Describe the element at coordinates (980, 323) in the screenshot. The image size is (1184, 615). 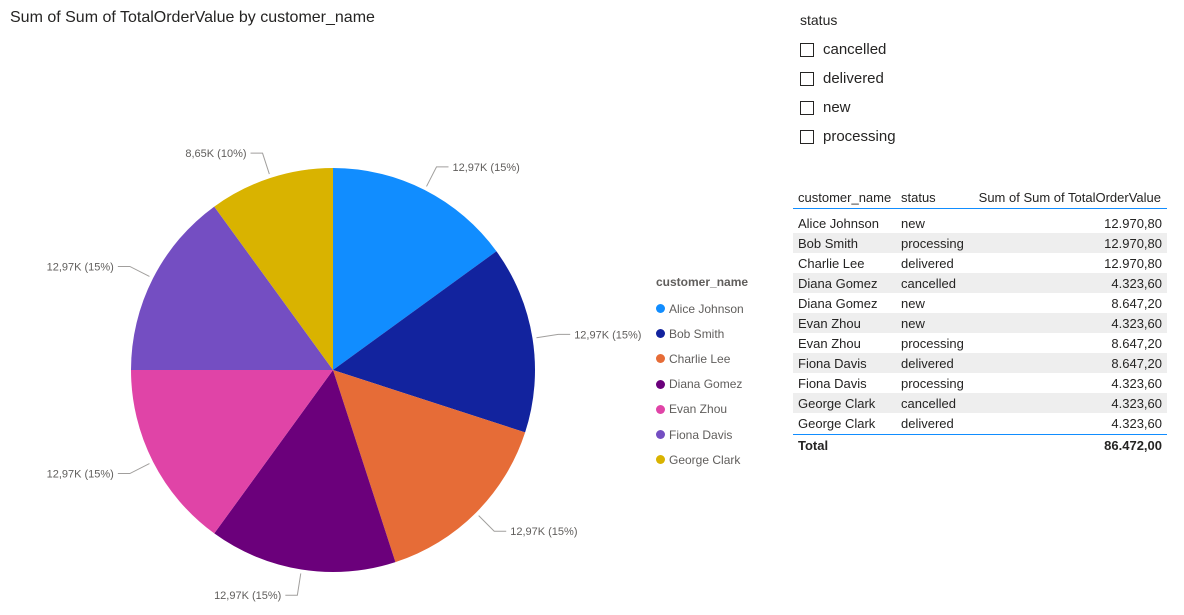
I see `table-row: Evan Zhou new 4.323,60` at that location.